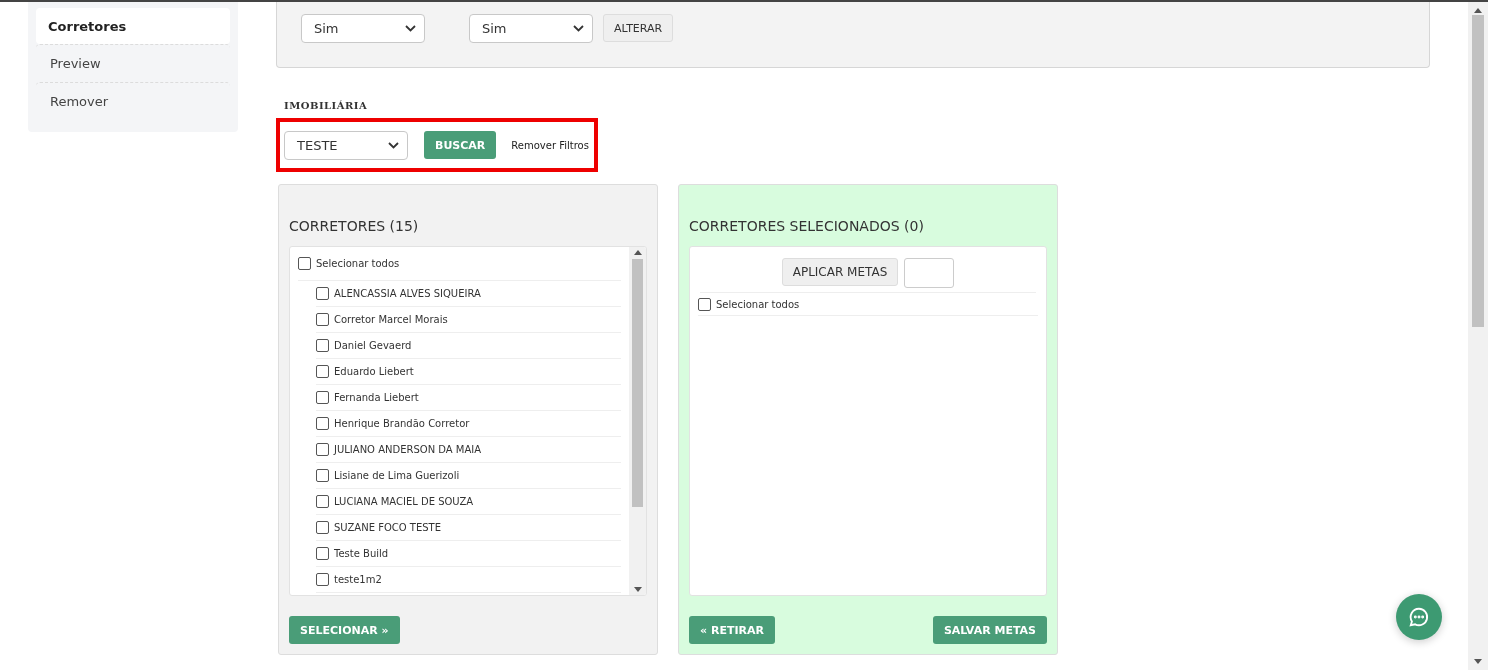 The height and width of the screenshot is (670, 1488). Describe the element at coordinates (388, 527) in the screenshot. I see `broker-name: SUZANE FOCO TESTE` at that location.